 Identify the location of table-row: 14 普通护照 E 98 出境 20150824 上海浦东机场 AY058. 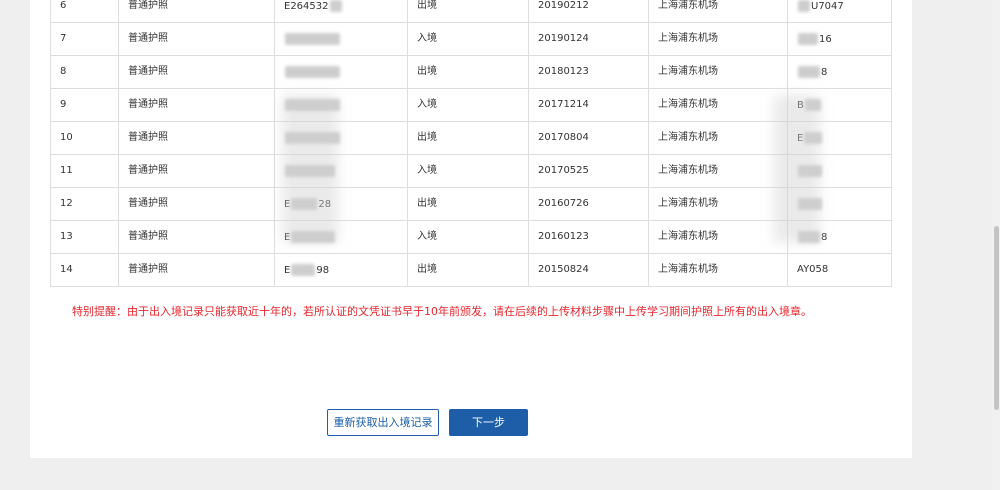
(471, 270).